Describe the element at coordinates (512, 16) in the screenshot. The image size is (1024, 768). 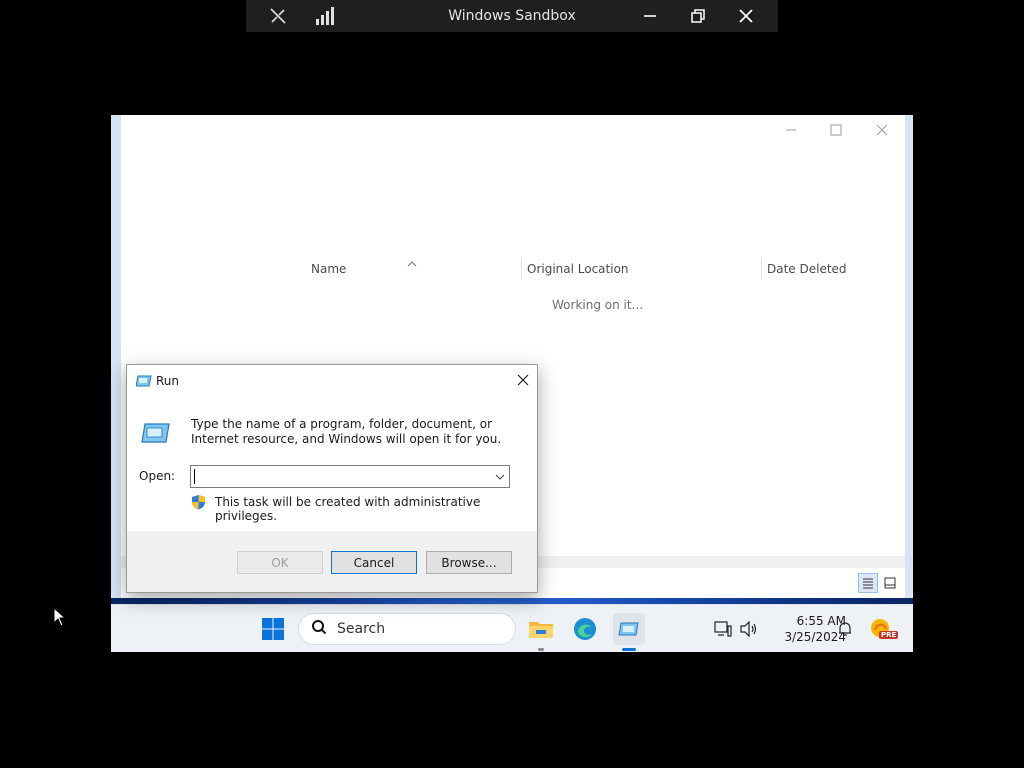
I see `sandbox-title-bar: Windows Sandbox` at that location.